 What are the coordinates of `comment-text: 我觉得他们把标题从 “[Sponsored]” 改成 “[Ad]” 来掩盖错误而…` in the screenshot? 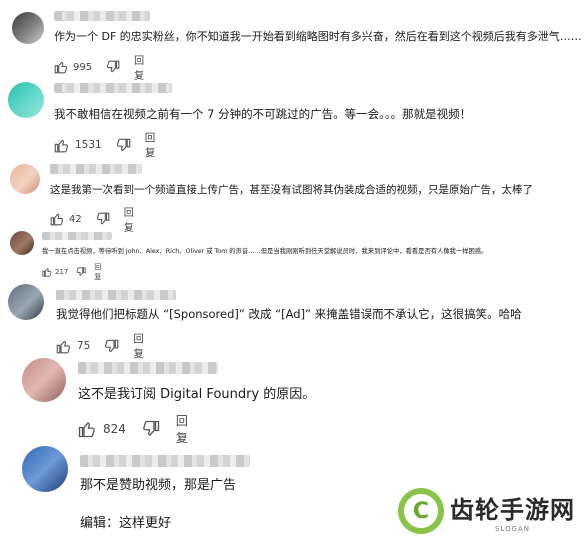 It's located at (289, 314).